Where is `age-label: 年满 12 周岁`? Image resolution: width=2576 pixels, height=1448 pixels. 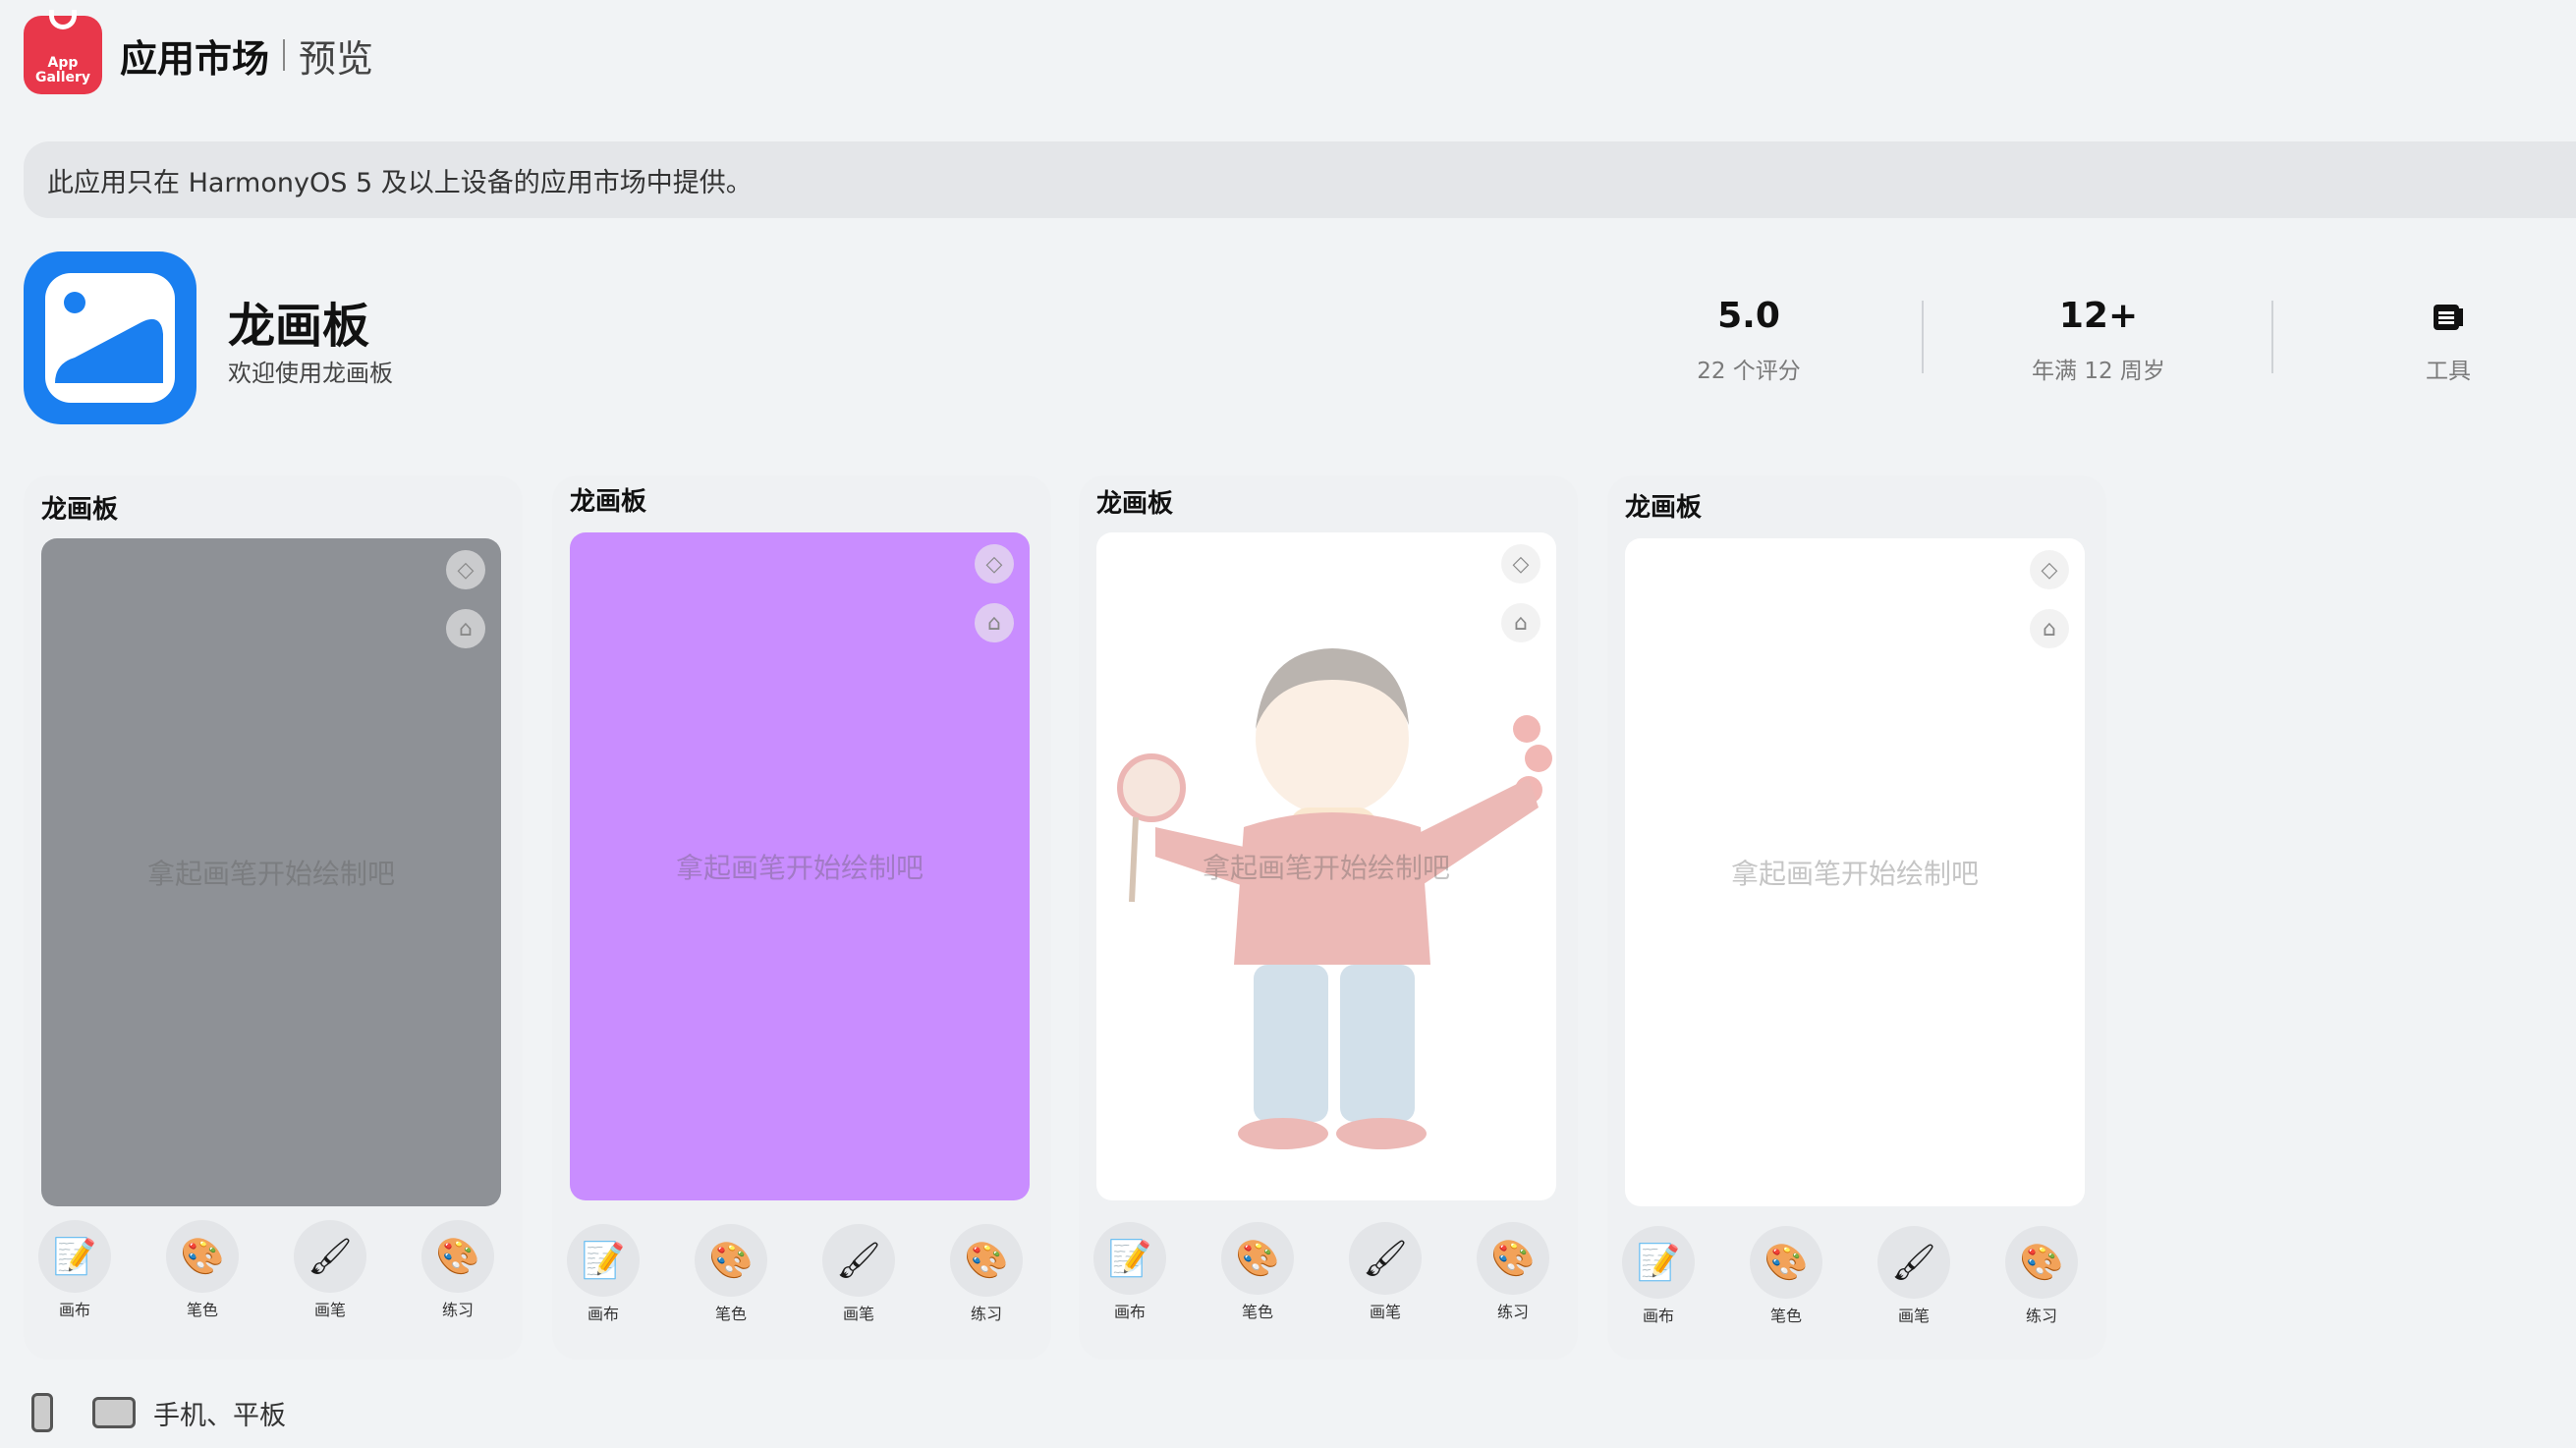
age-label: 年满 12 周岁 is located at coordinates (2098, 371).